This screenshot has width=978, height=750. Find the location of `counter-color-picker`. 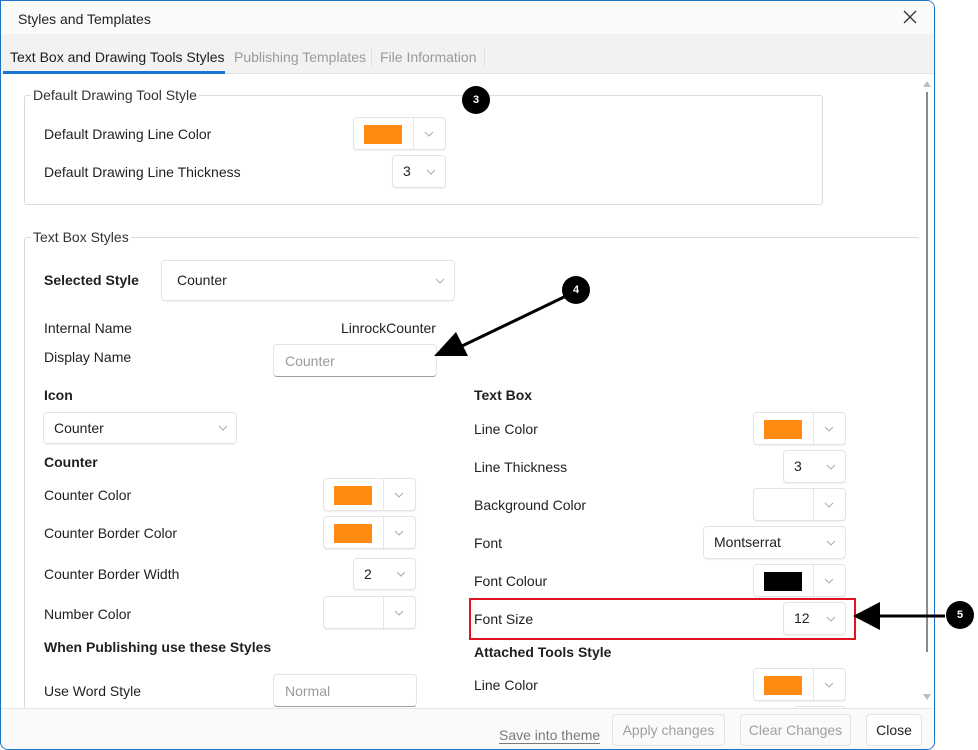

counter-color-picker is located at coordinates (369, 494).